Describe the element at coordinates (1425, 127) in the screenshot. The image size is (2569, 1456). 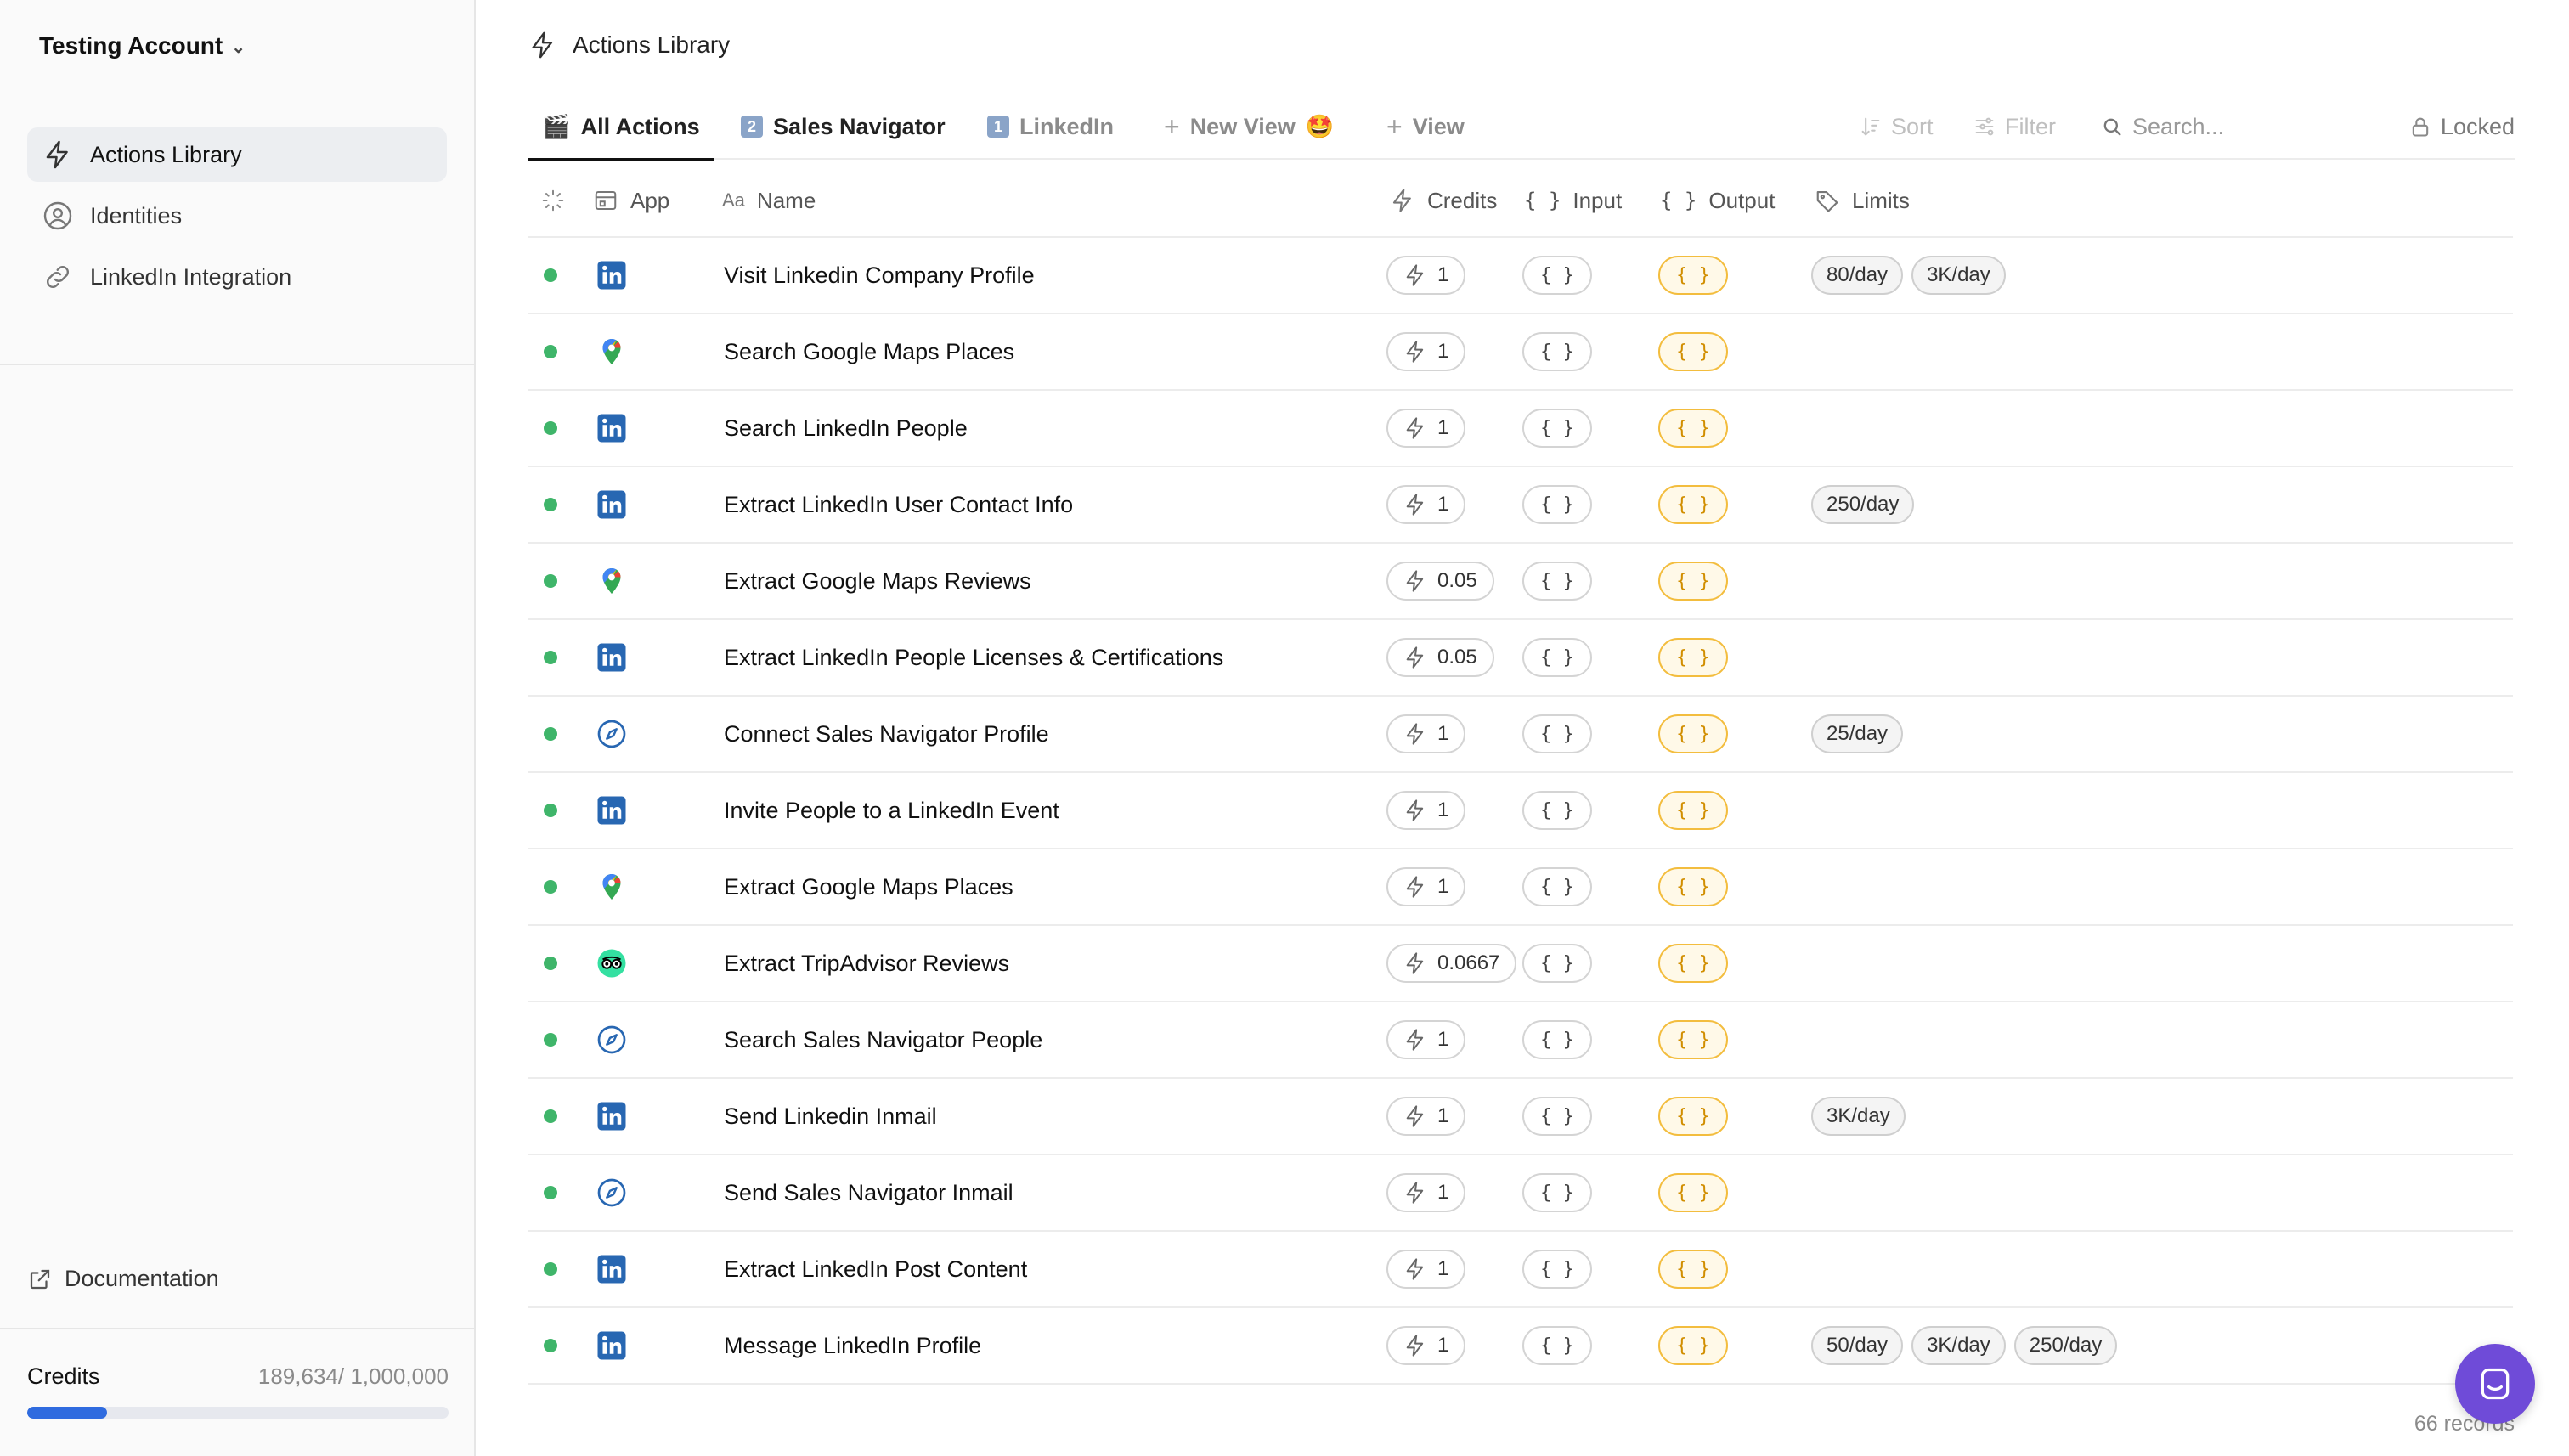
I see `add-view-button: + View` at that location.